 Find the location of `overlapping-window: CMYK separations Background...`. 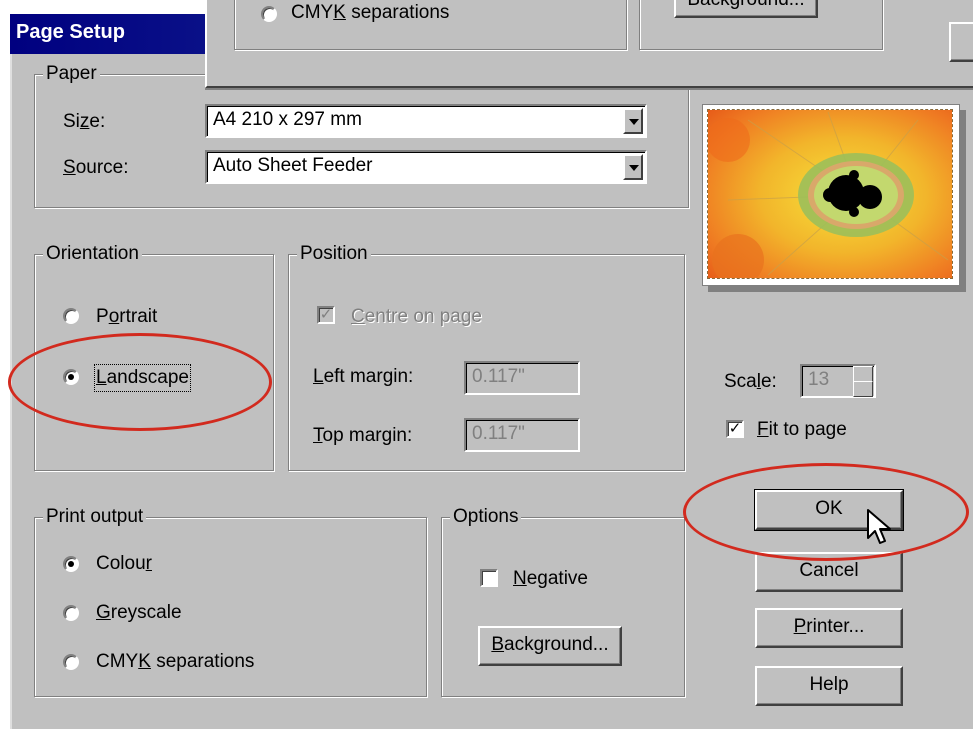

overlapping-window: CMYK separations Background... is located at coordinates (589, 44).